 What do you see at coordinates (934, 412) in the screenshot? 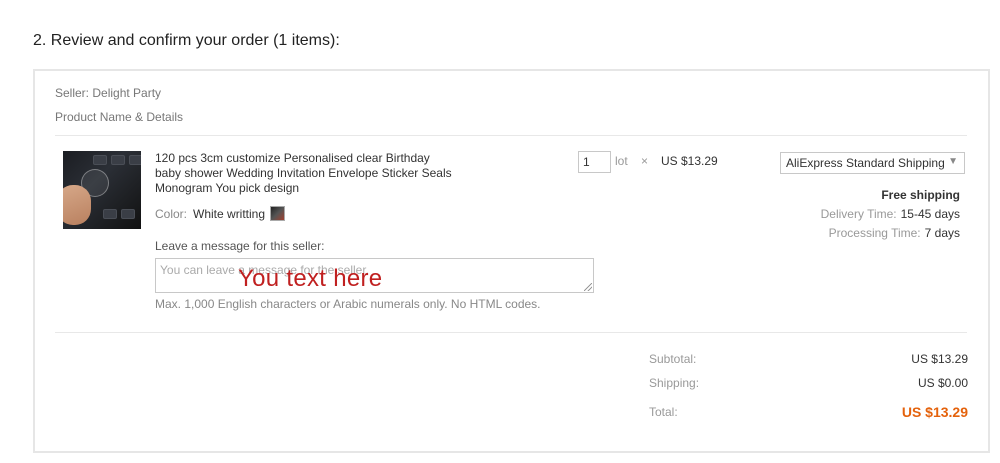
I see `total-value: US $13.29` at bounding box center [934, 412].